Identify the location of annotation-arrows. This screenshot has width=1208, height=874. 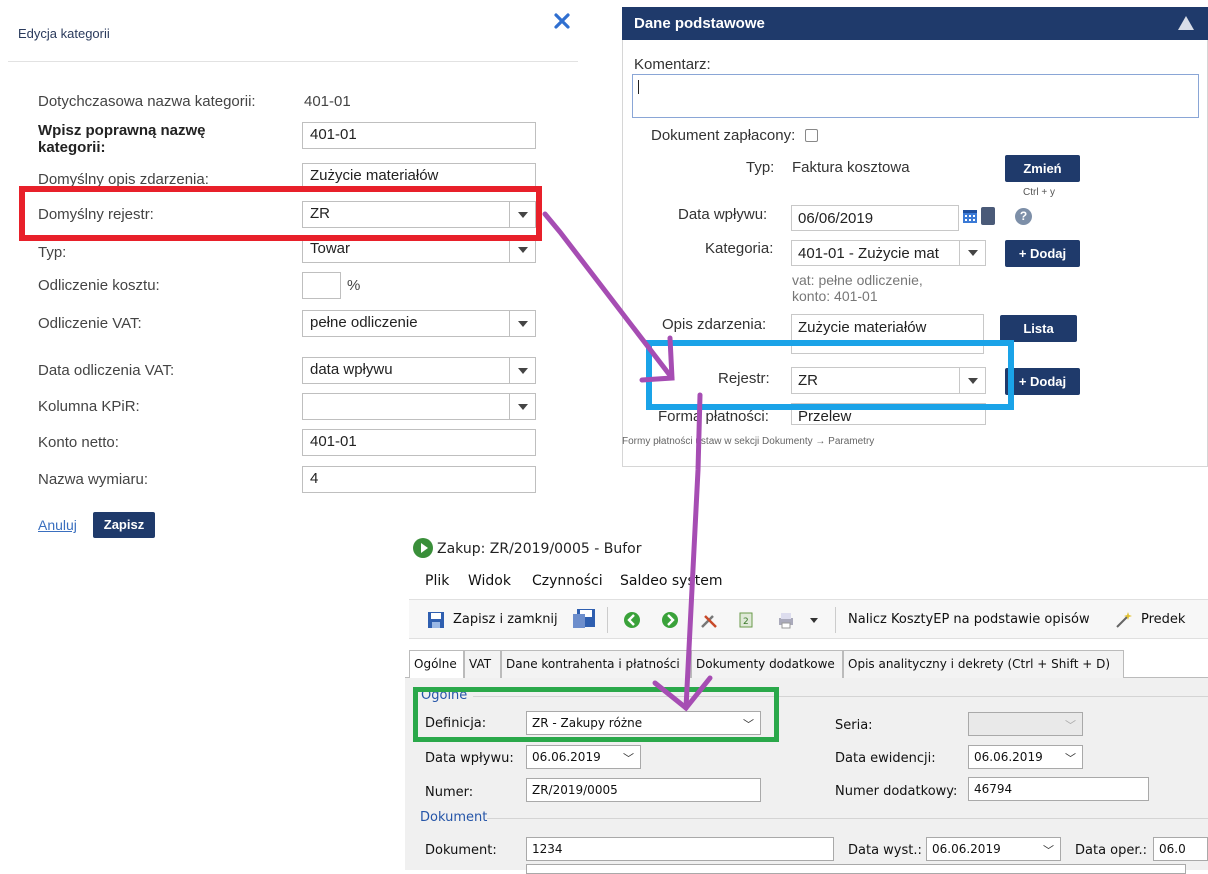
(627, 461).